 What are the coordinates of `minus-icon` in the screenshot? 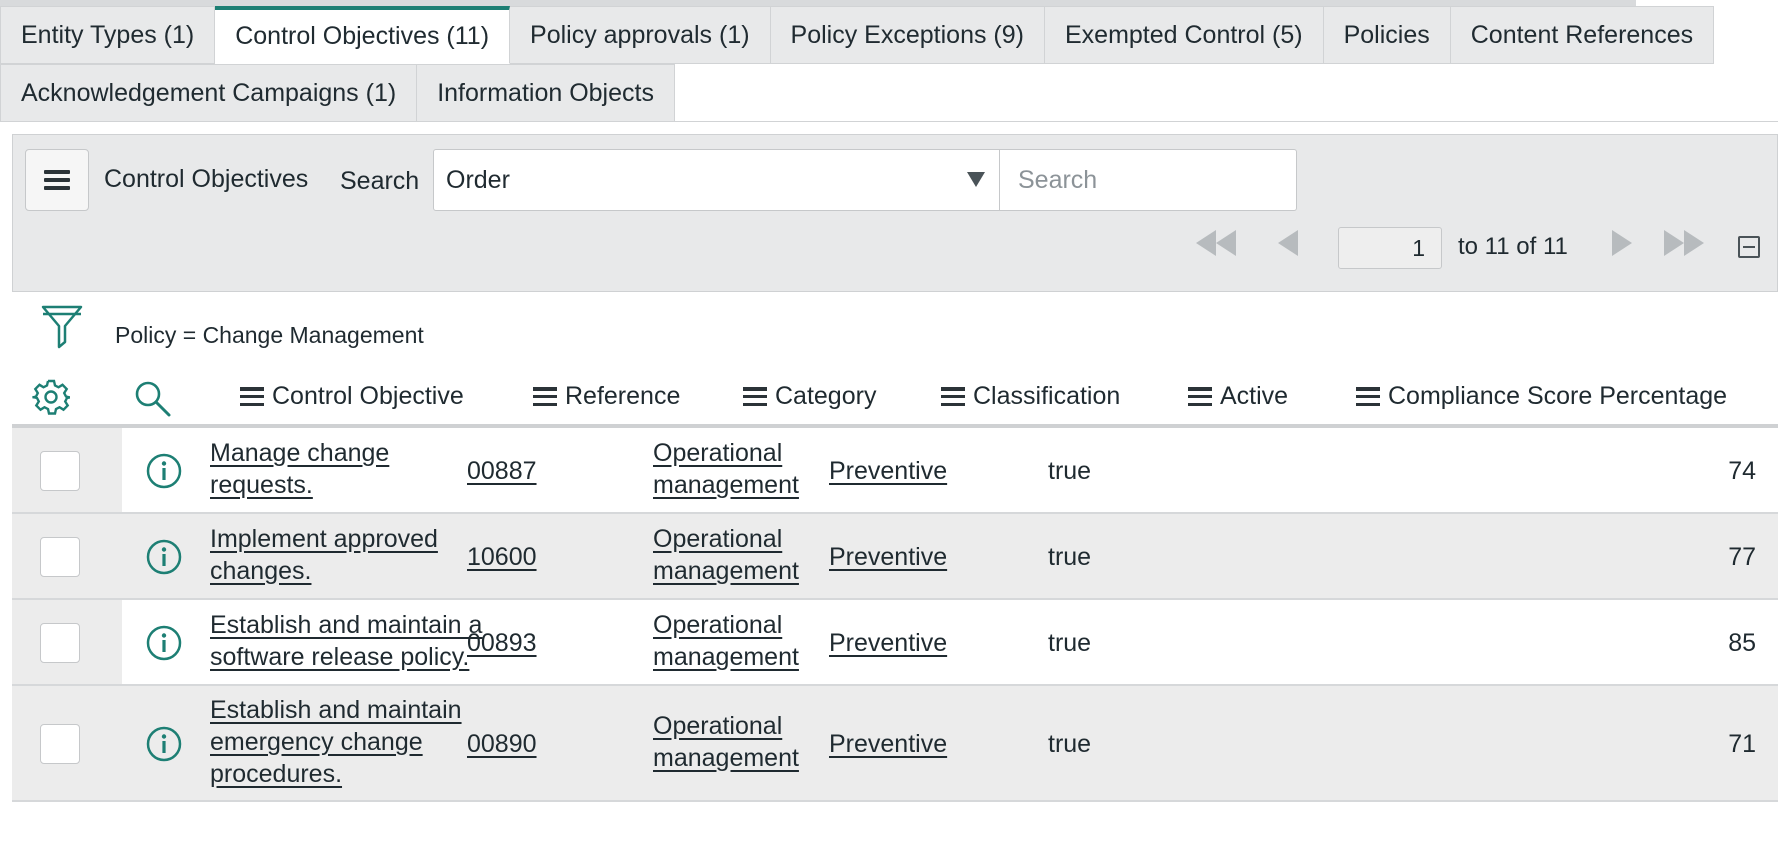 It's located at (1749, 247).